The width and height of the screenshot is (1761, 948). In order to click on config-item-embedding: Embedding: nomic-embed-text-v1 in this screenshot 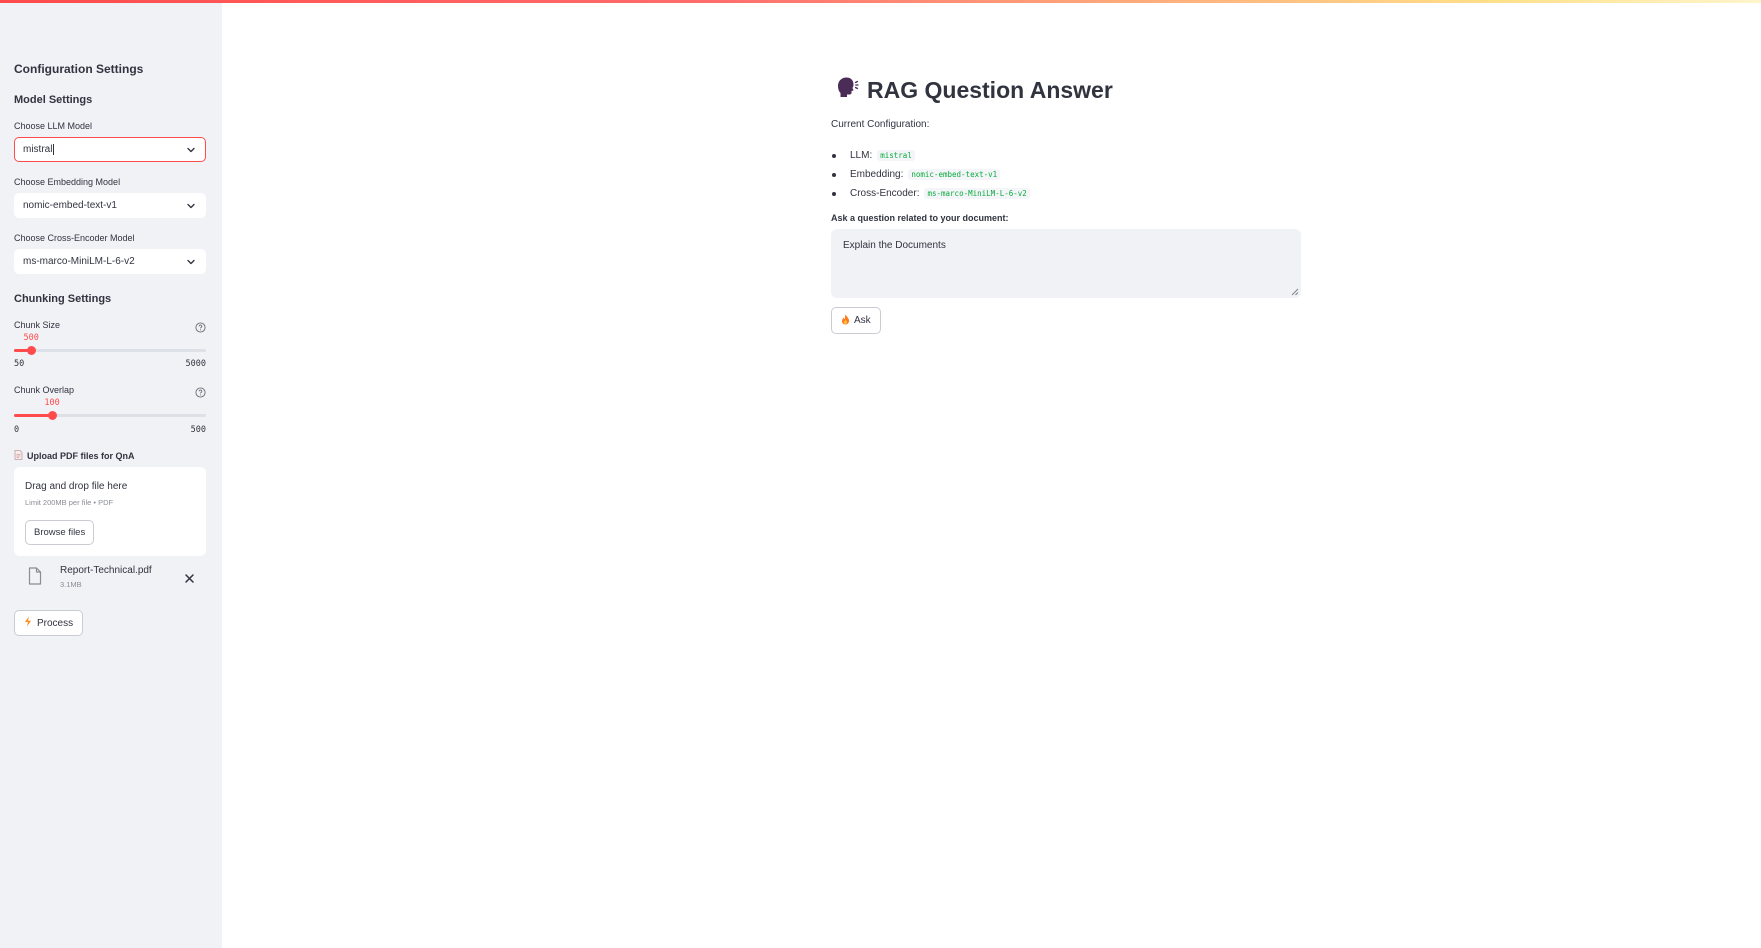, I will do `click(930, 174)`.